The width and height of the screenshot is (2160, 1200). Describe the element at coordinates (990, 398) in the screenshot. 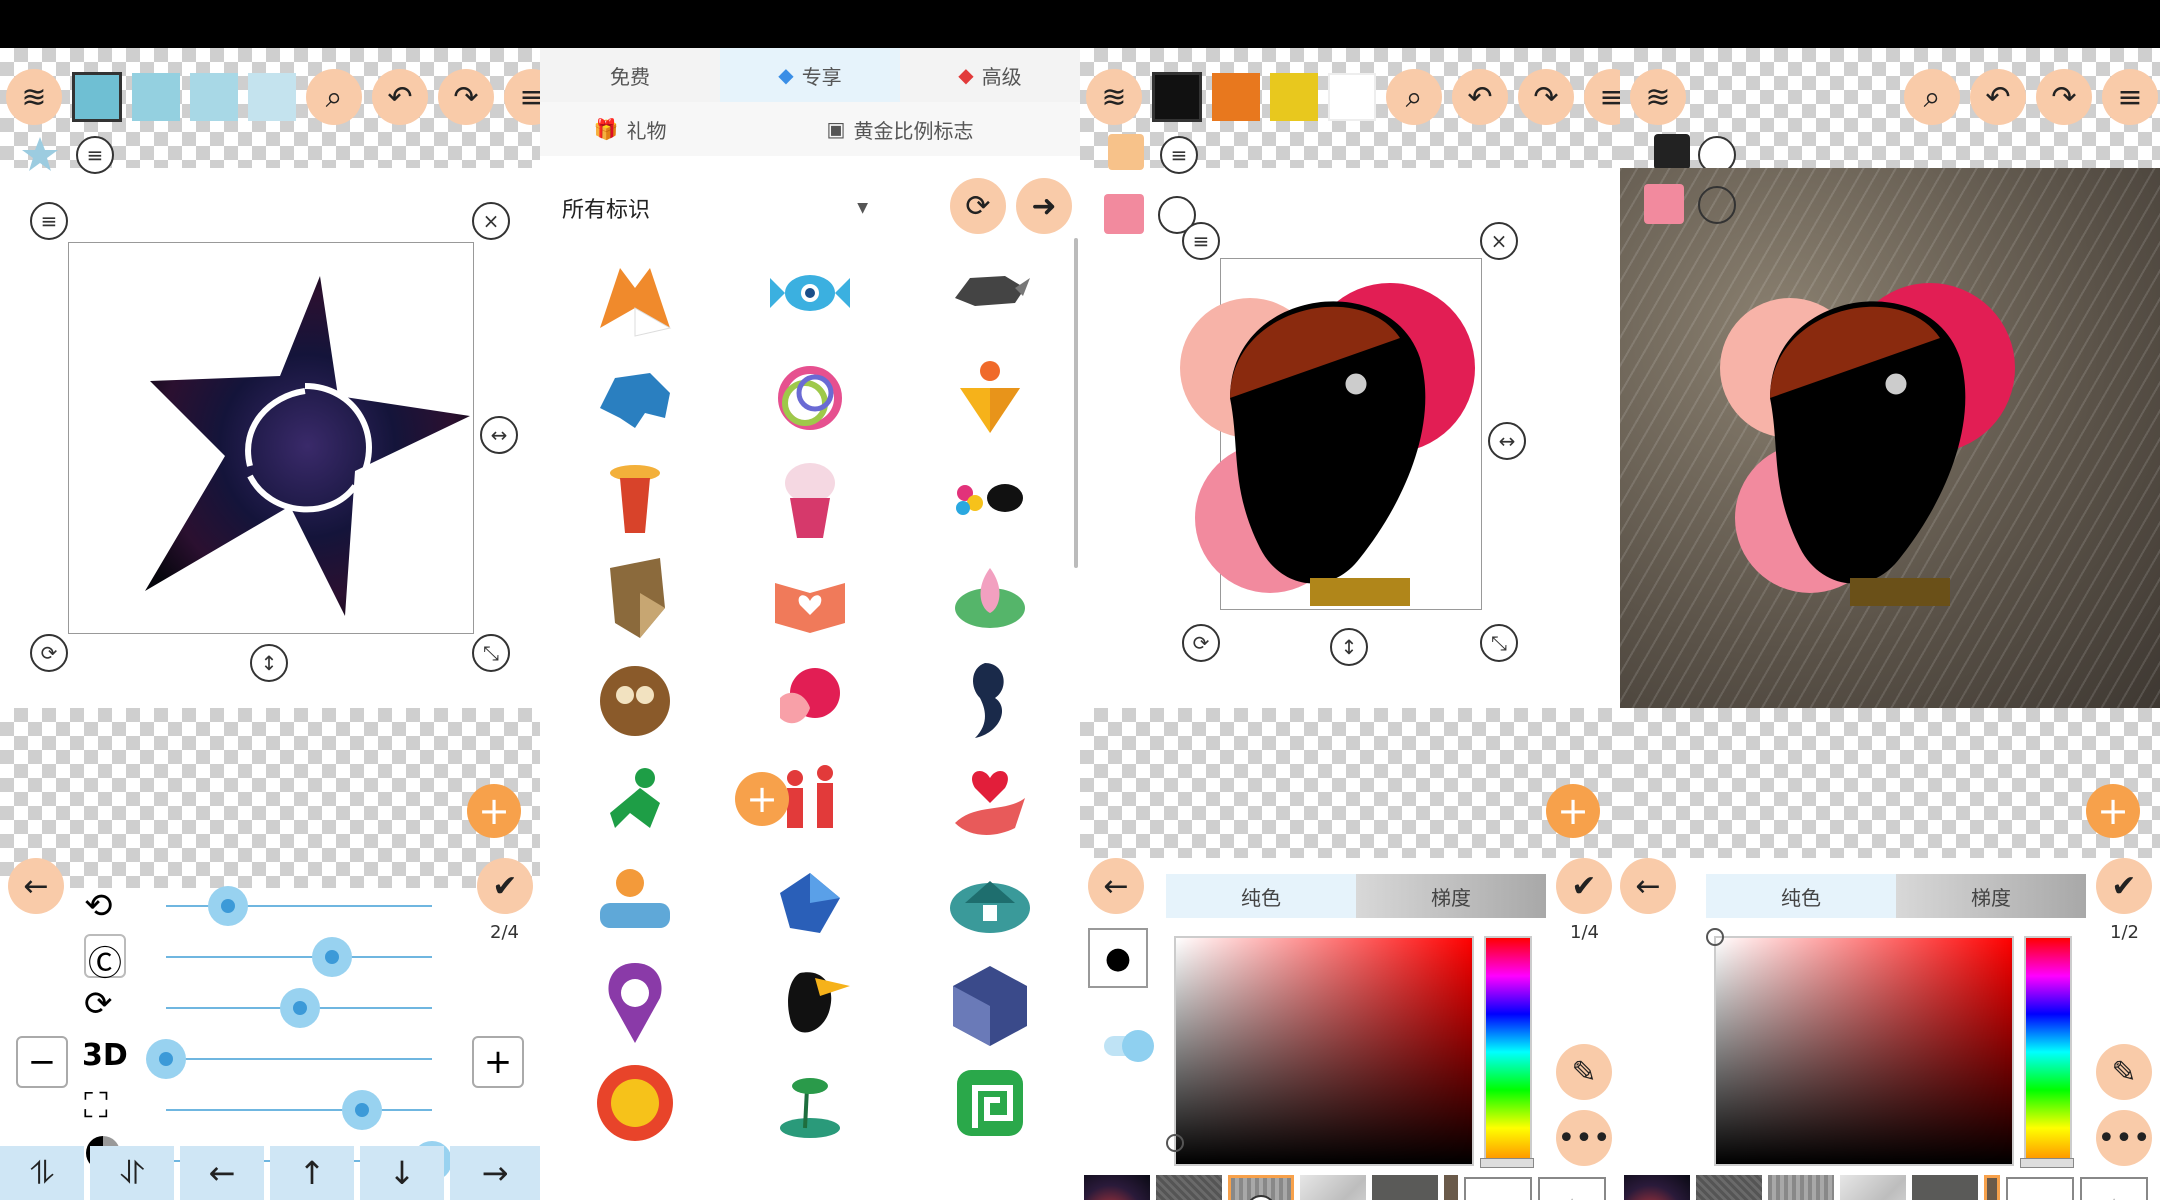

I see `person-geometric-logo` at that location.